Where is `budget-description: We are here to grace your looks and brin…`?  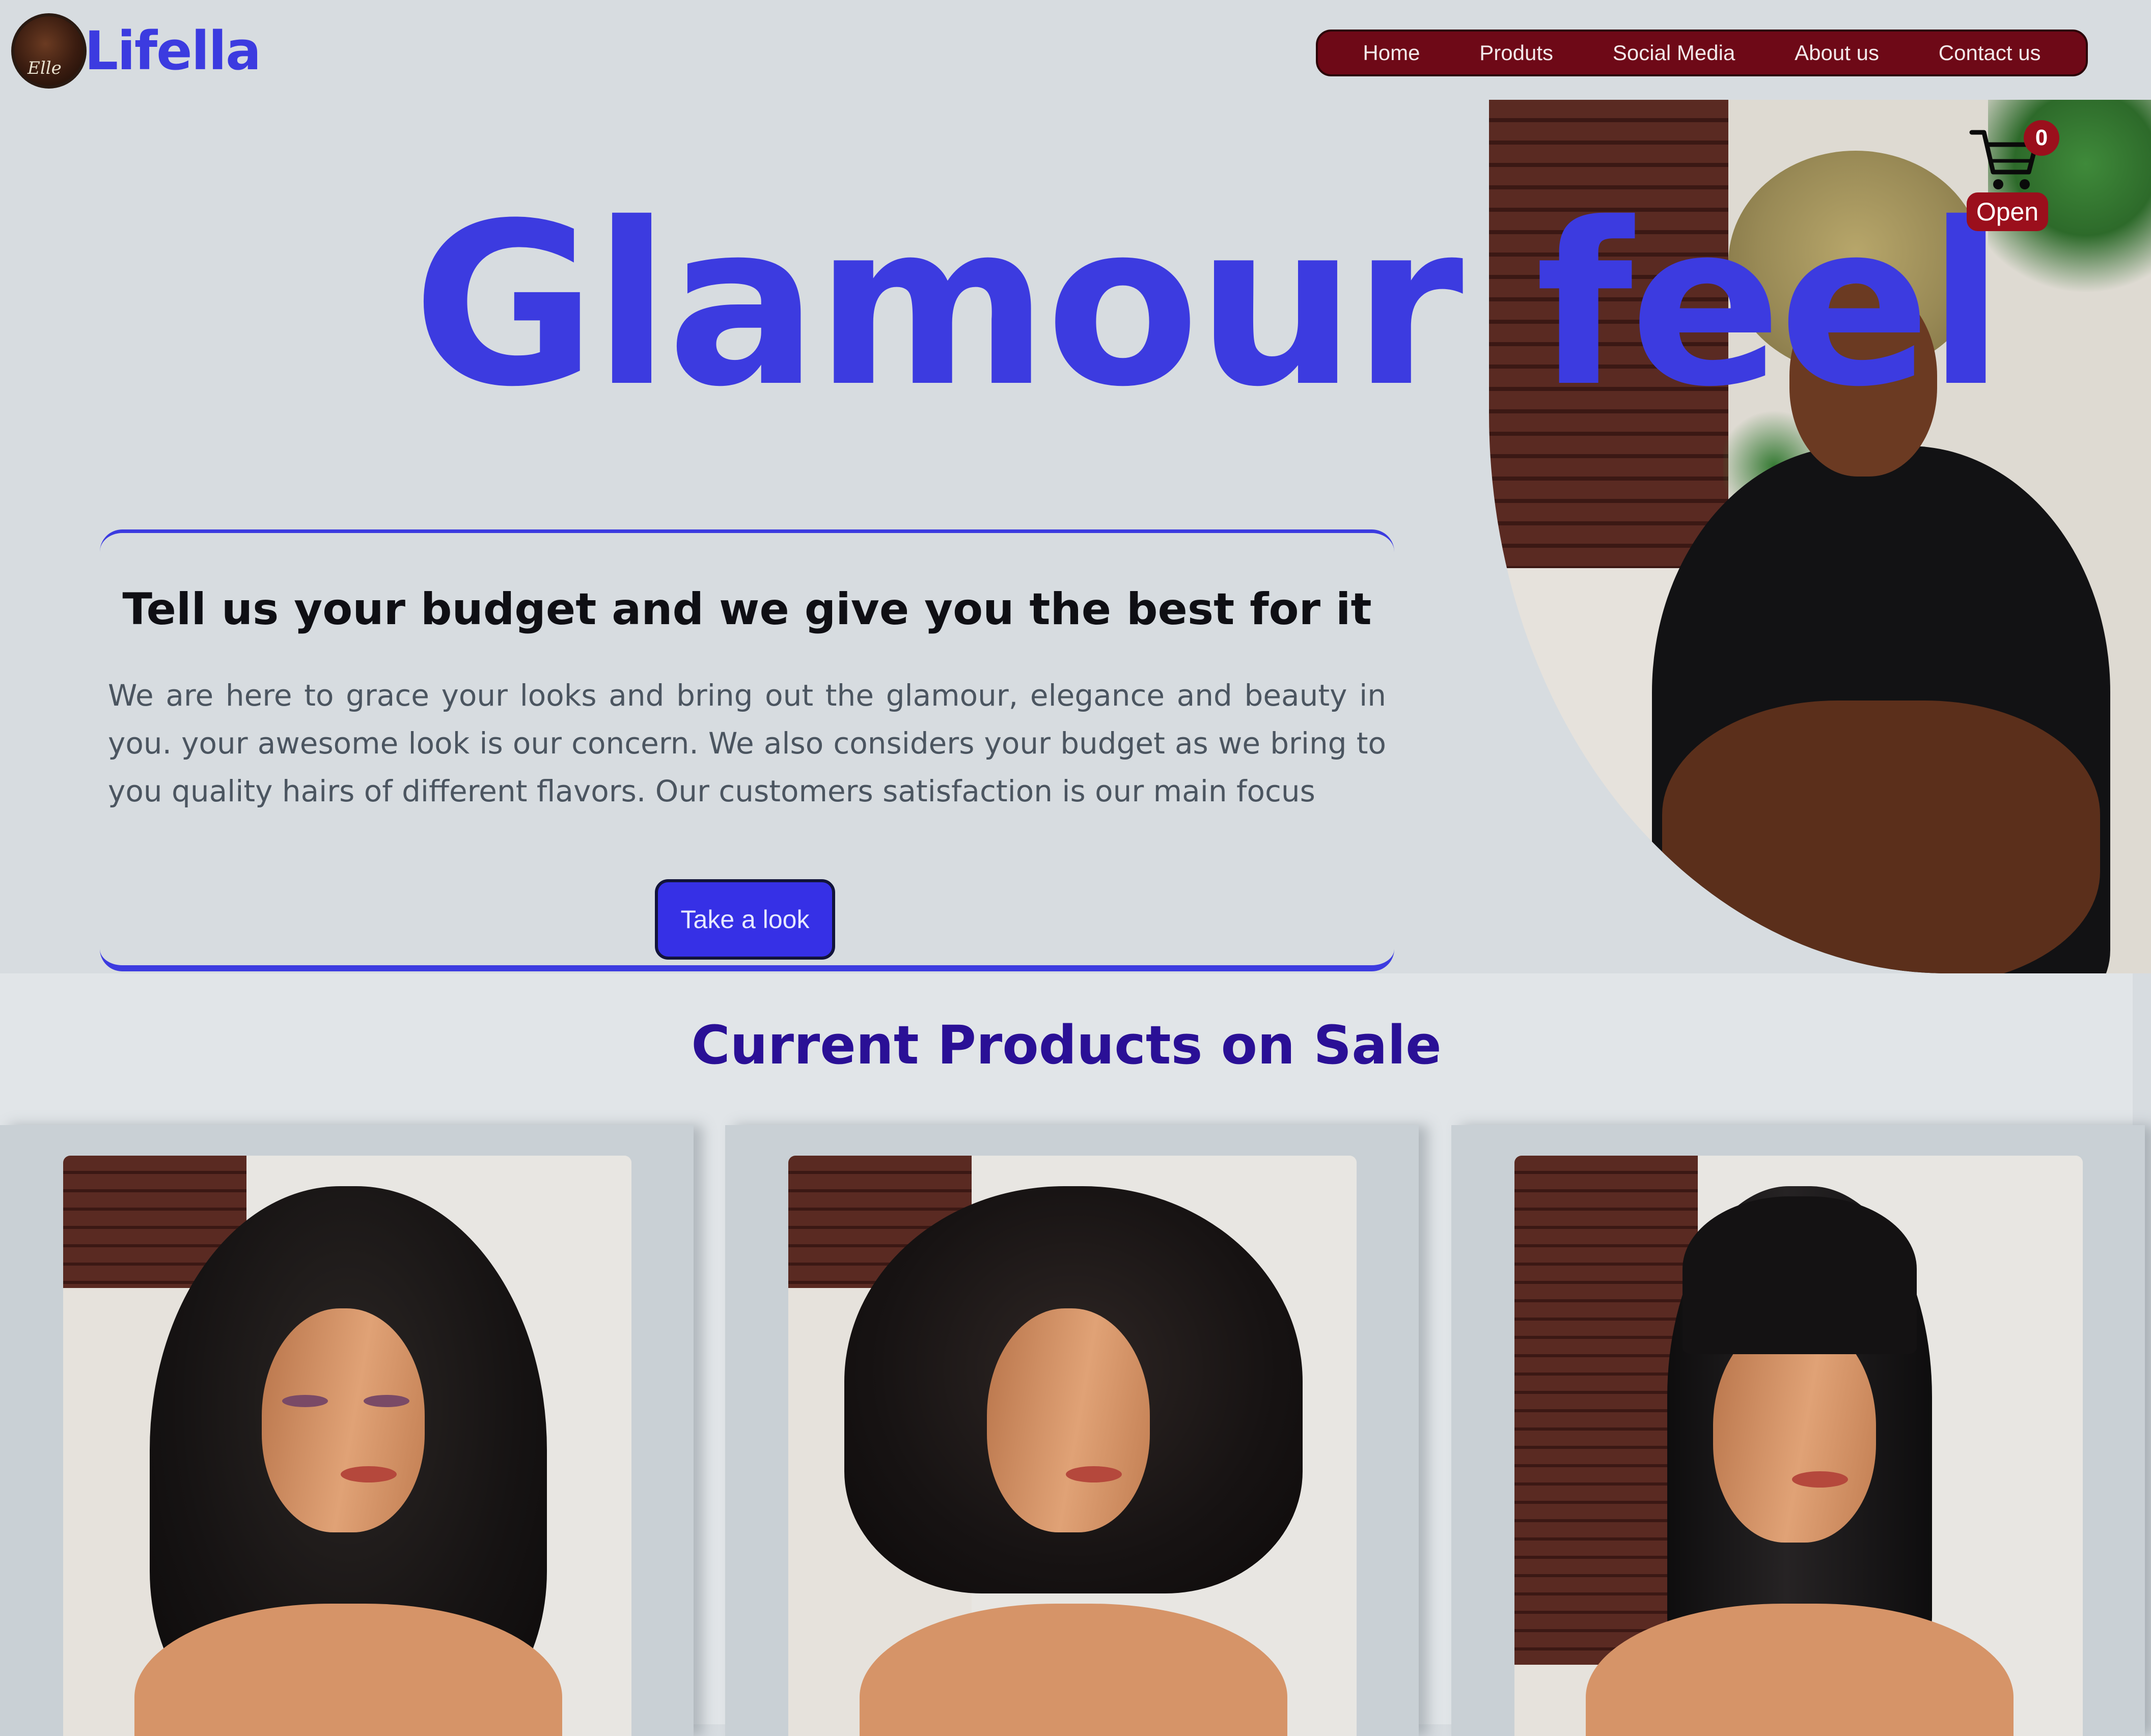 budget-description: We are here to grace your looks and brin… is located at coordinates (747, 743).